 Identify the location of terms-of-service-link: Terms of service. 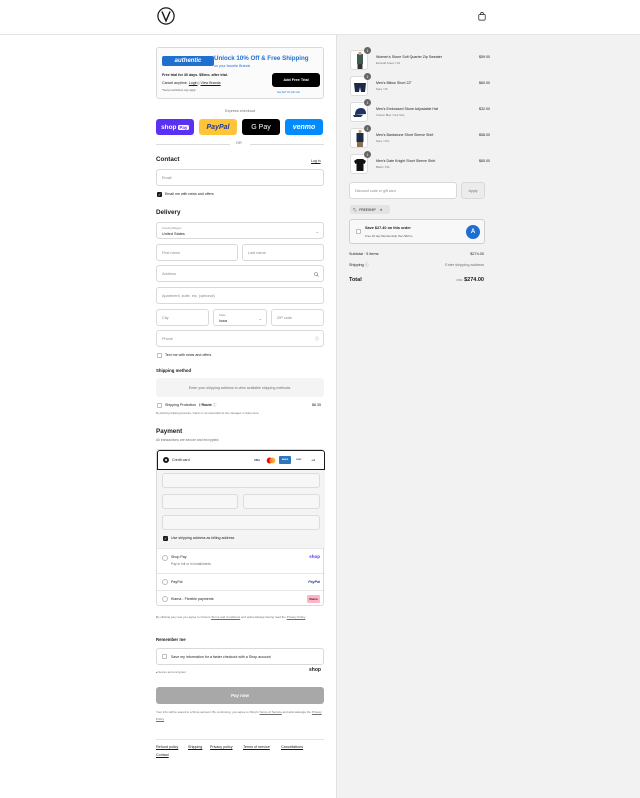
(256, 747).